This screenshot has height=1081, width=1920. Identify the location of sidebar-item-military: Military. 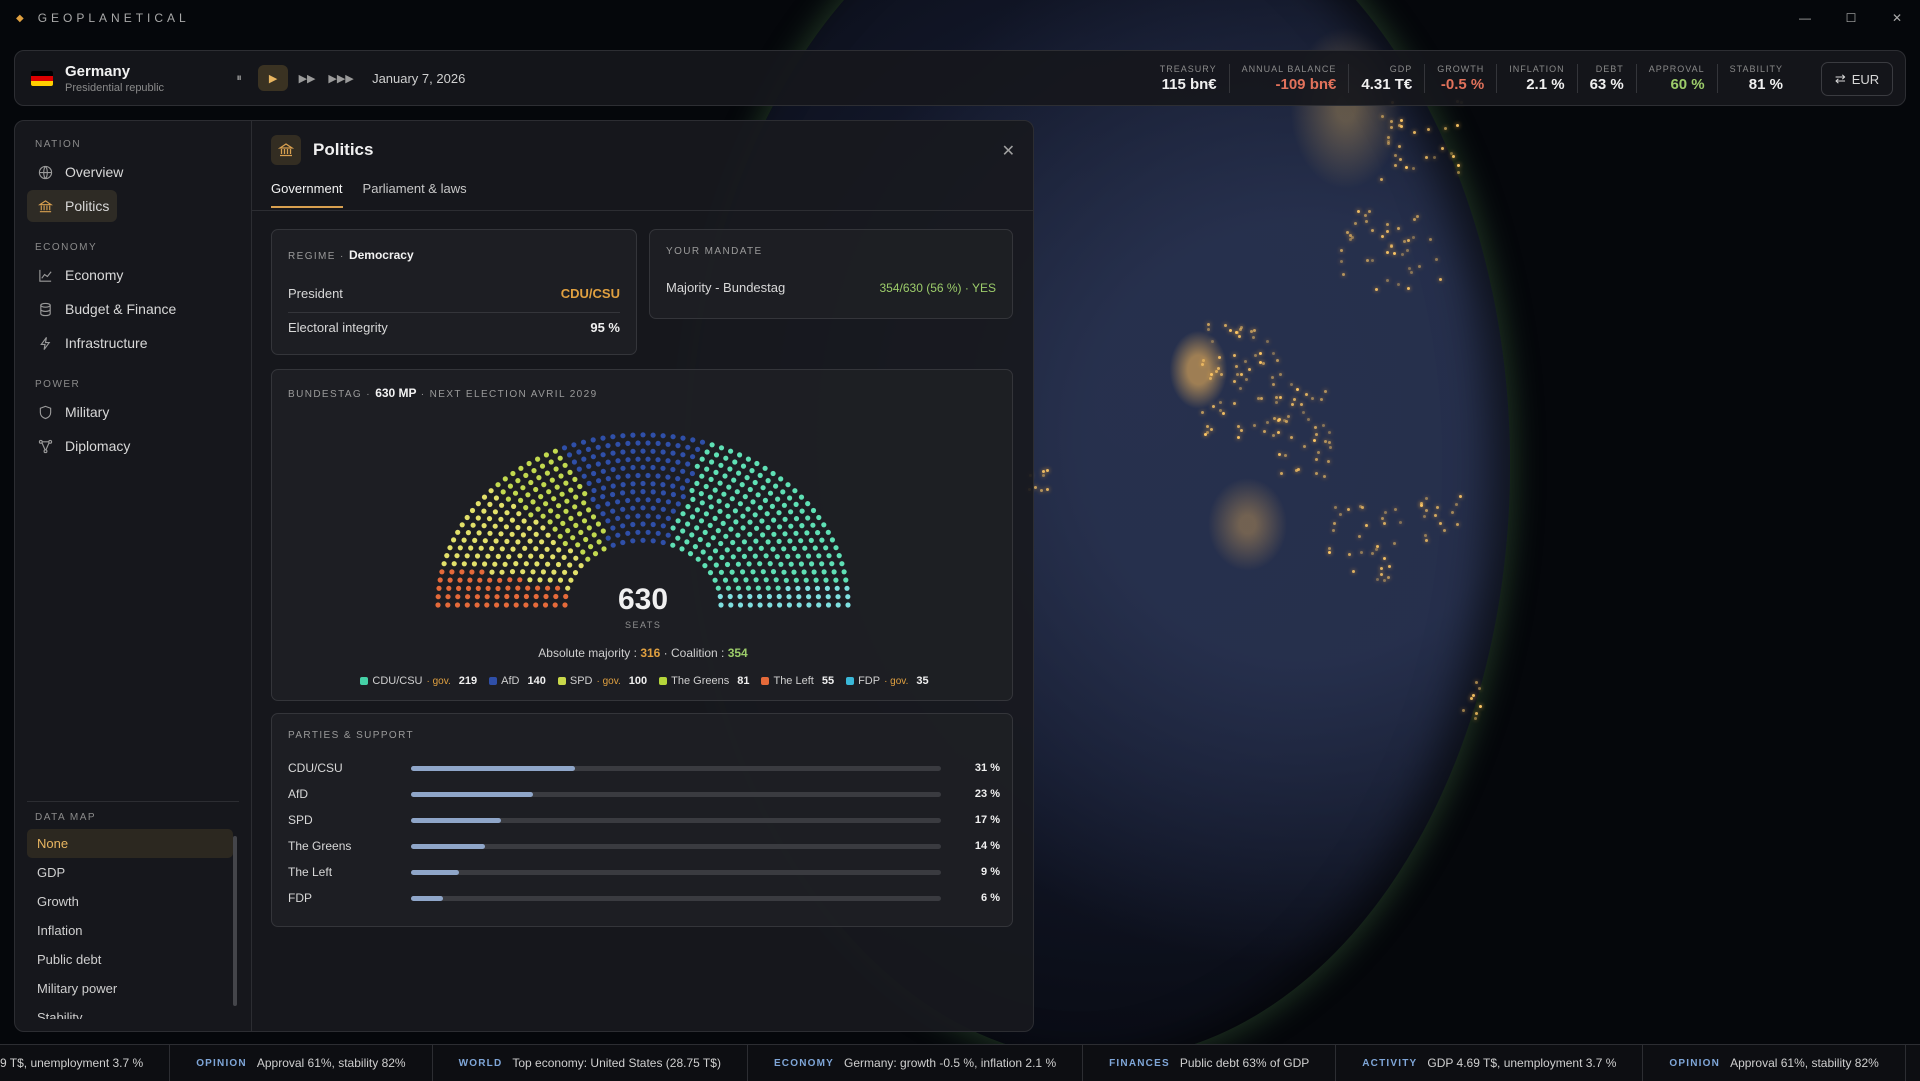
(127, 412).